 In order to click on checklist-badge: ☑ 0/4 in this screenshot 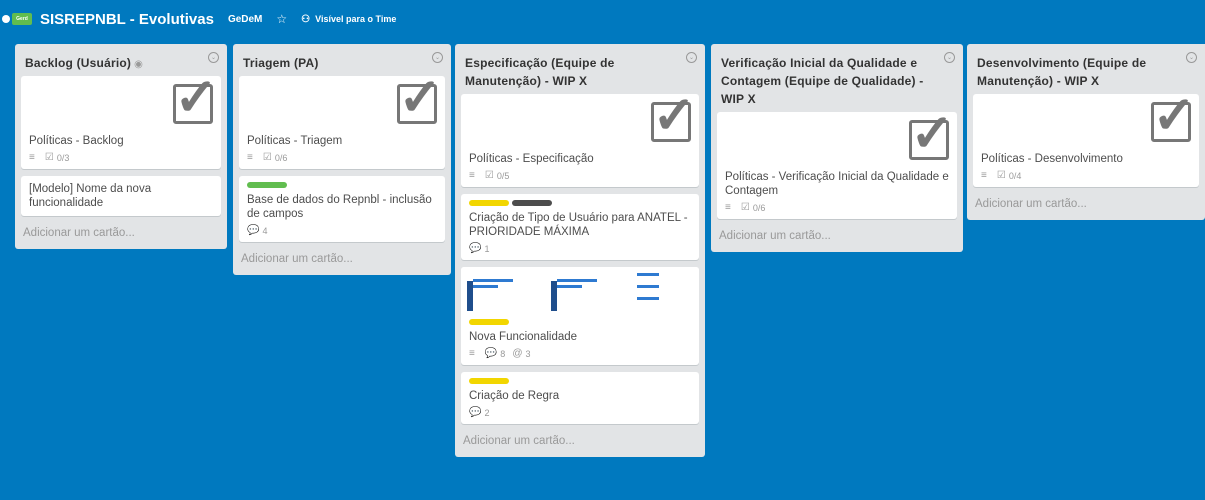, I will do `click(1009, 175)`.